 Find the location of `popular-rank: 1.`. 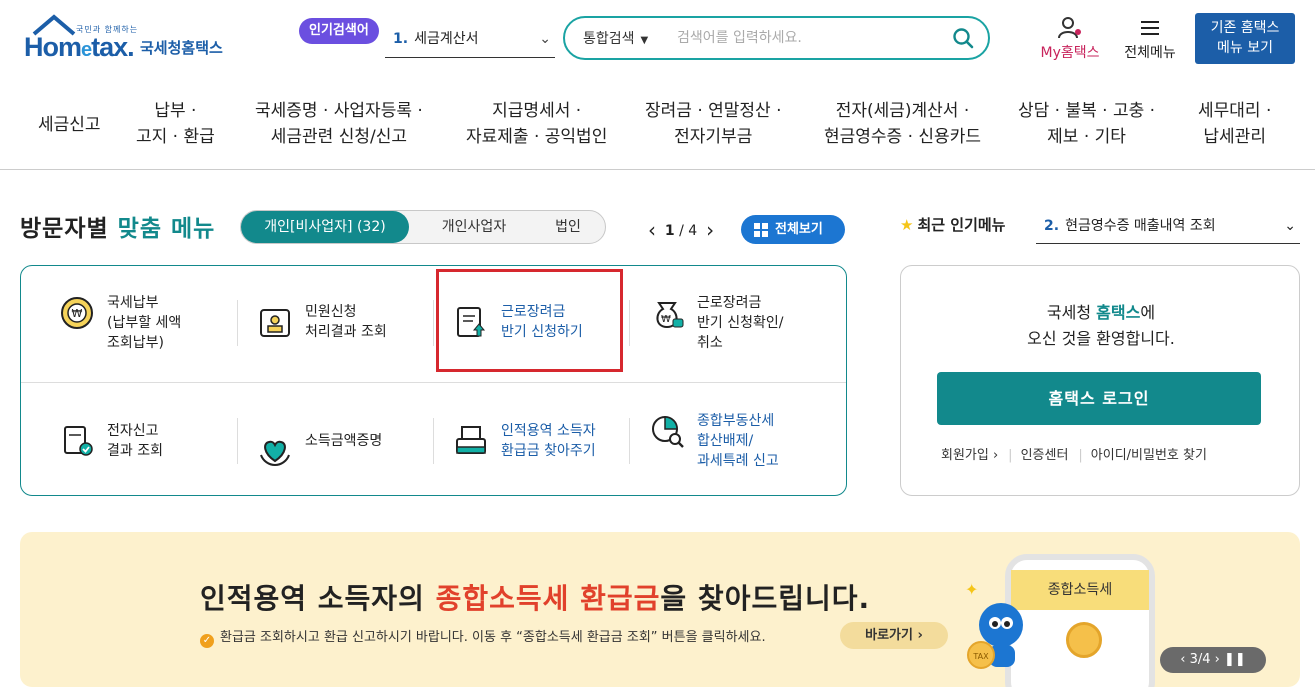

popular-rank: 1. is located at coordinates (401, 39).